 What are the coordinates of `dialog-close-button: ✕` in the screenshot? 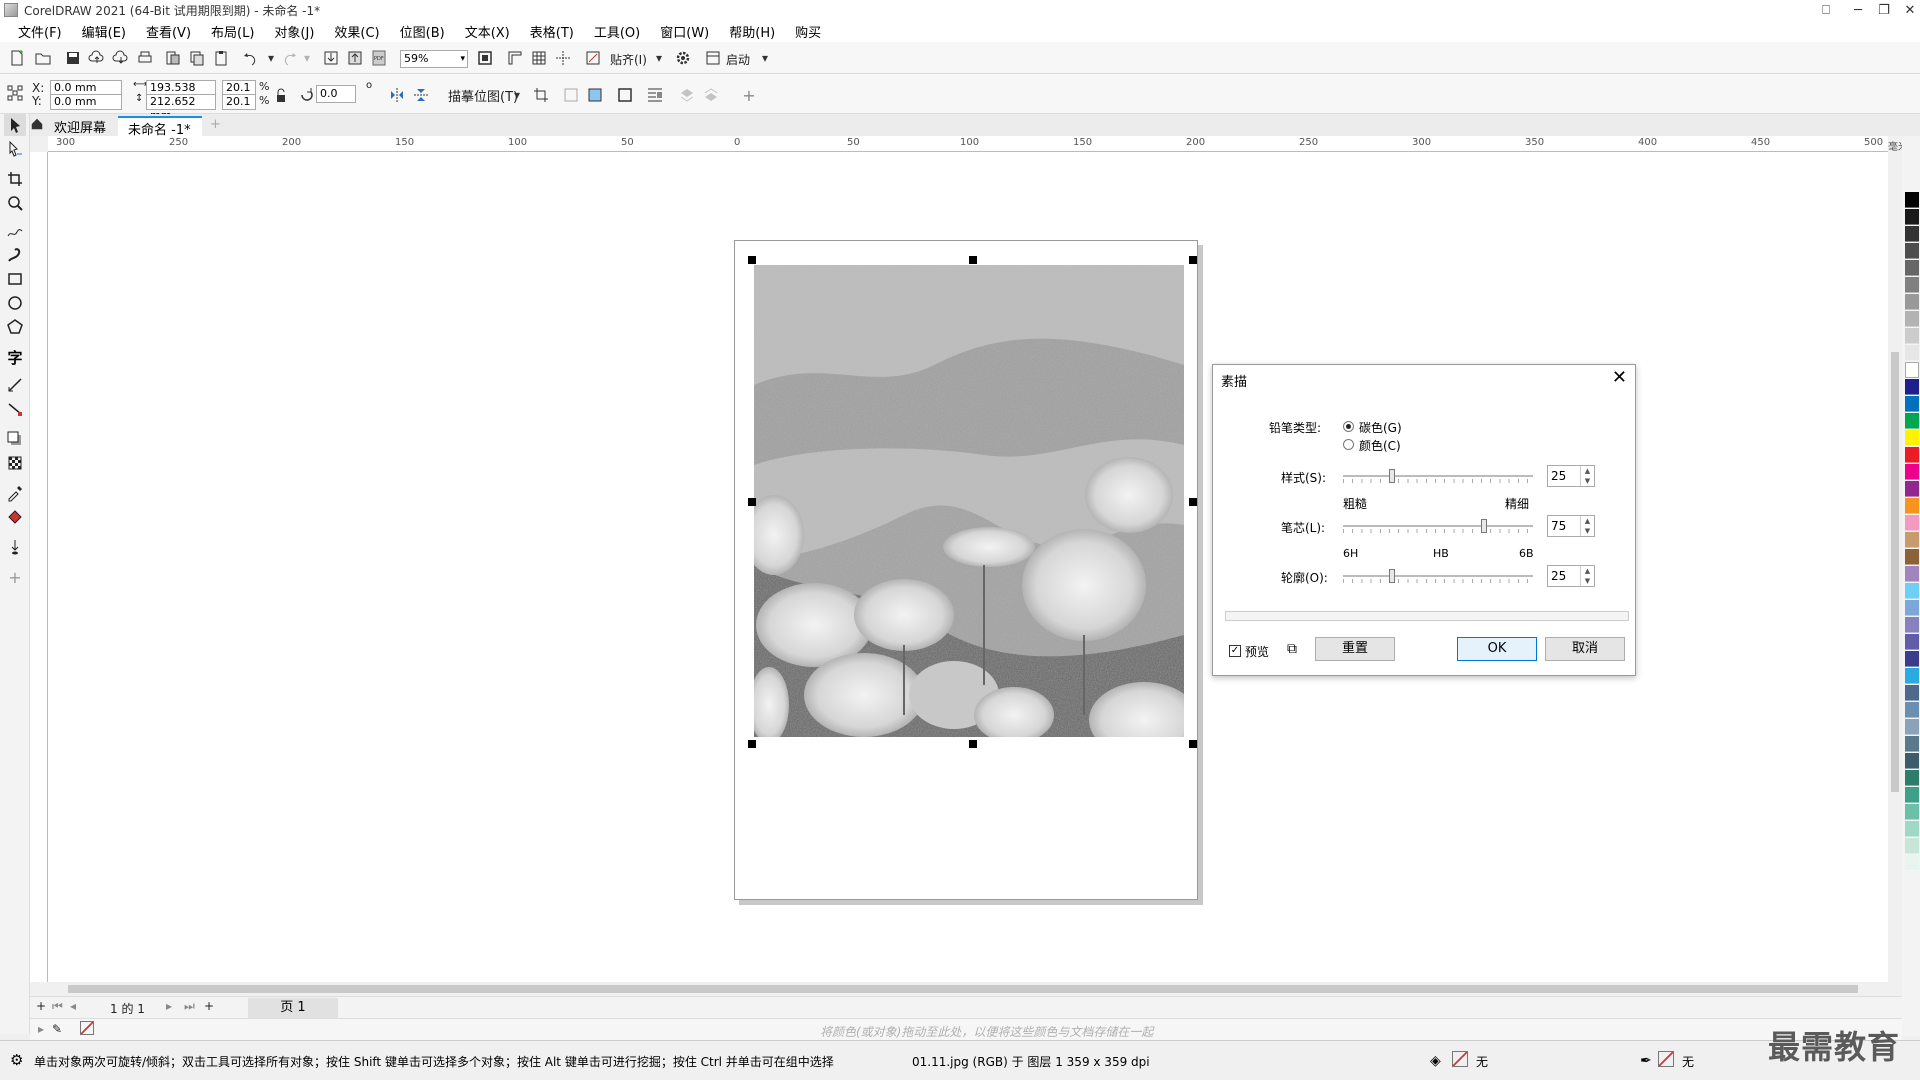 It's located at (1619, 377).